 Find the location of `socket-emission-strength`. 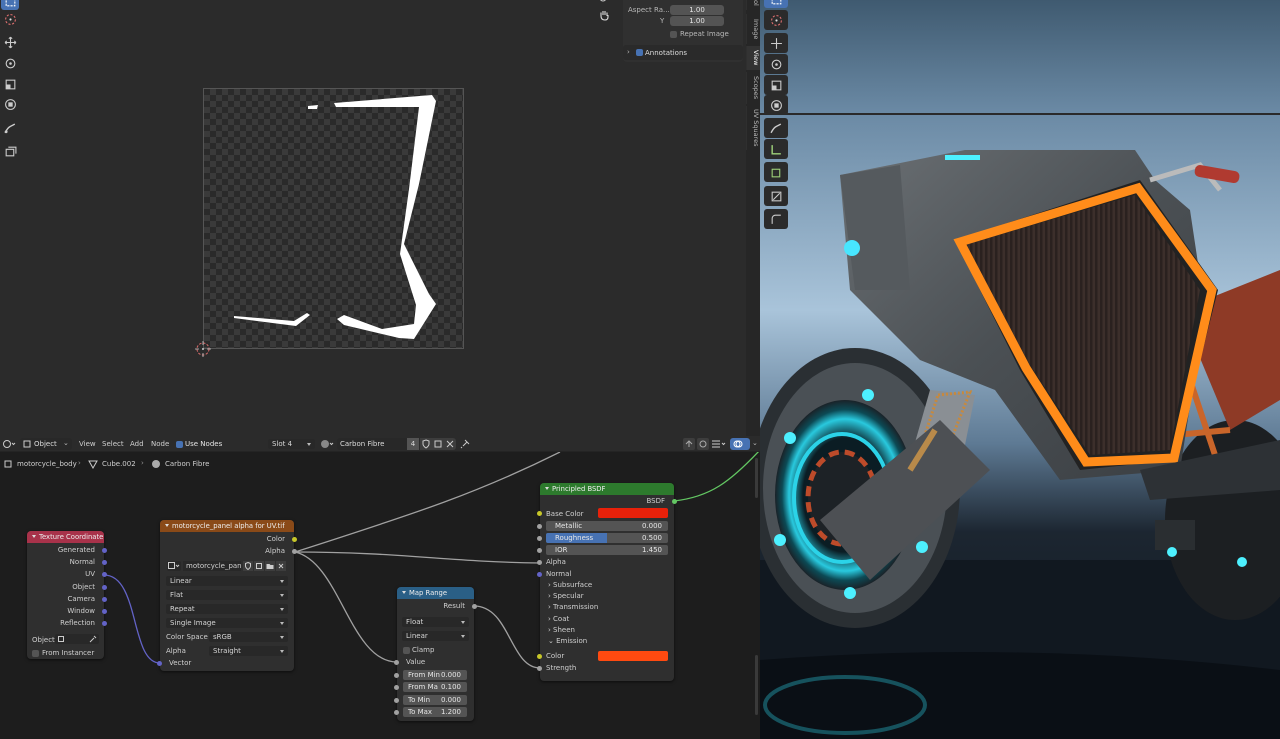

socket-emission-strength is located at coordinates (539, 668).